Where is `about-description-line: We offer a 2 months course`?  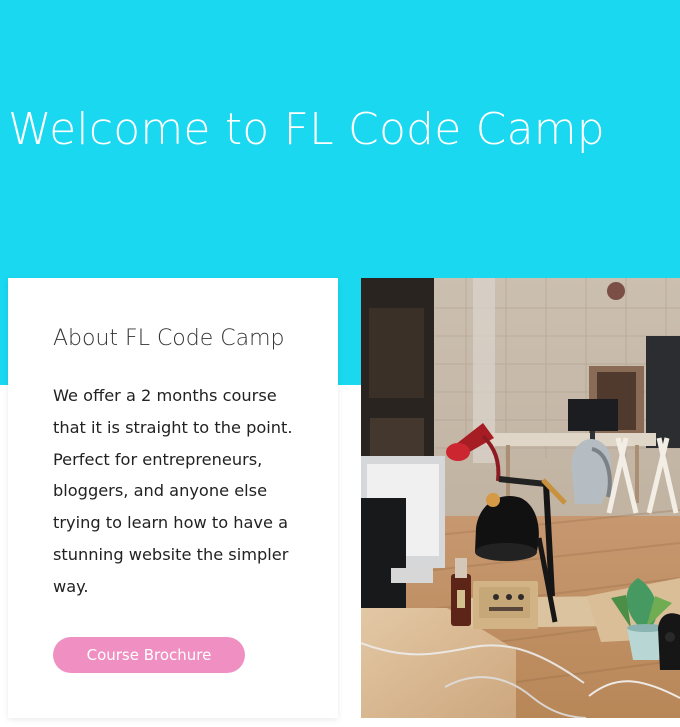 about-description-line: We offer a 2 months course is located at coordinates (165, 395).